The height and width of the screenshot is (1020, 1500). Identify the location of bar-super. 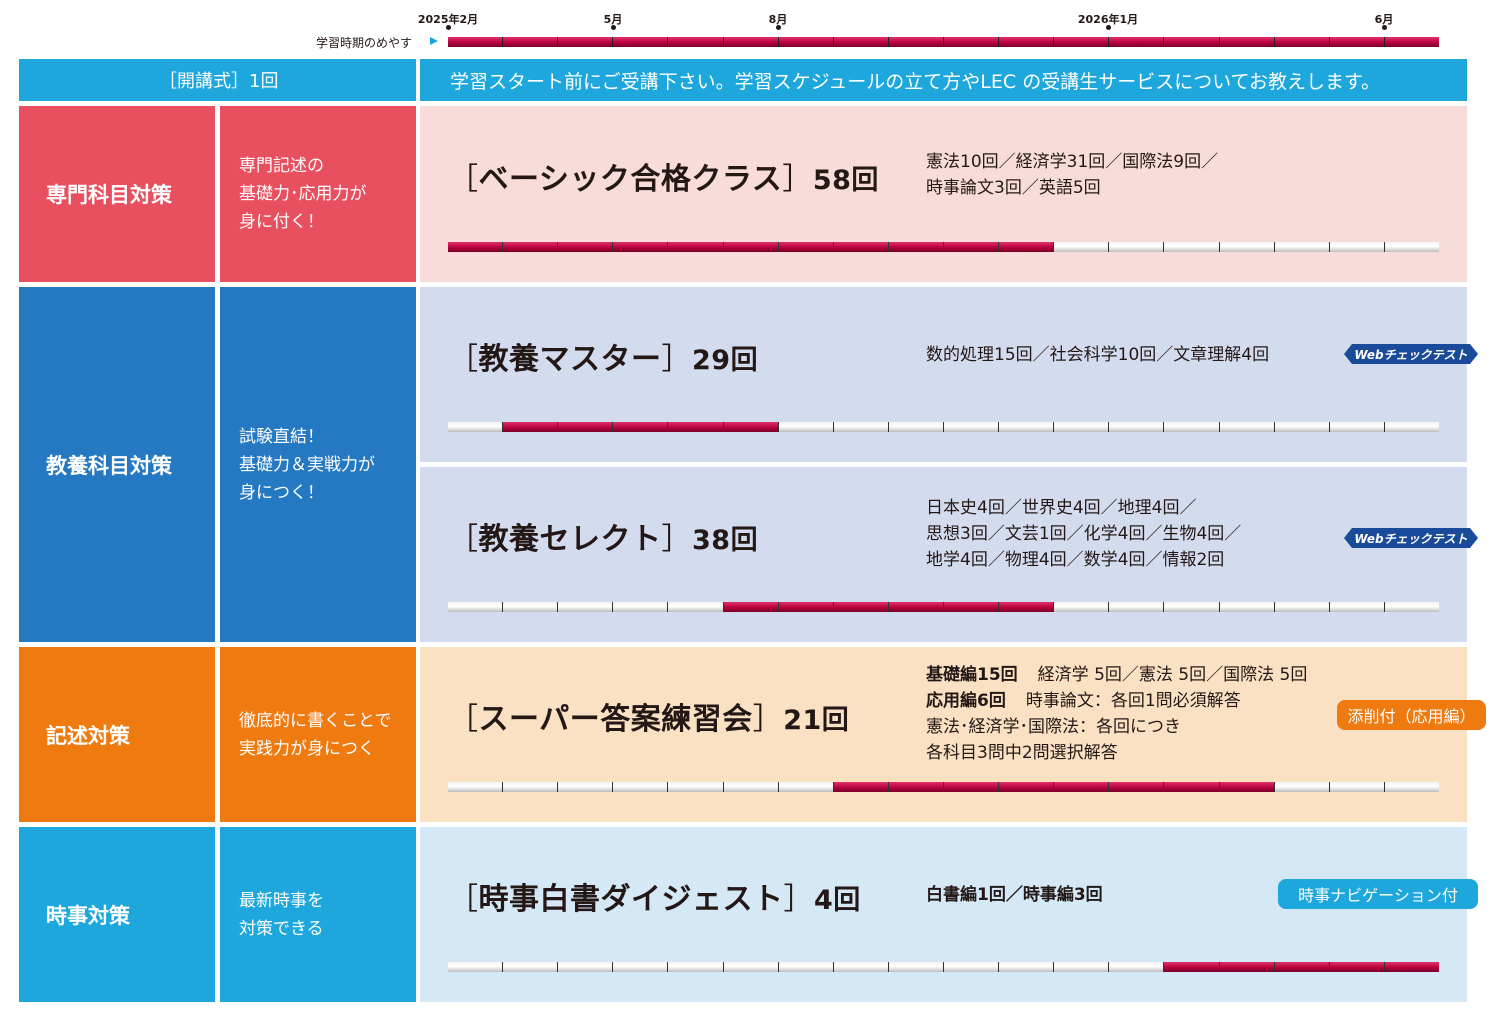
(943, 787).